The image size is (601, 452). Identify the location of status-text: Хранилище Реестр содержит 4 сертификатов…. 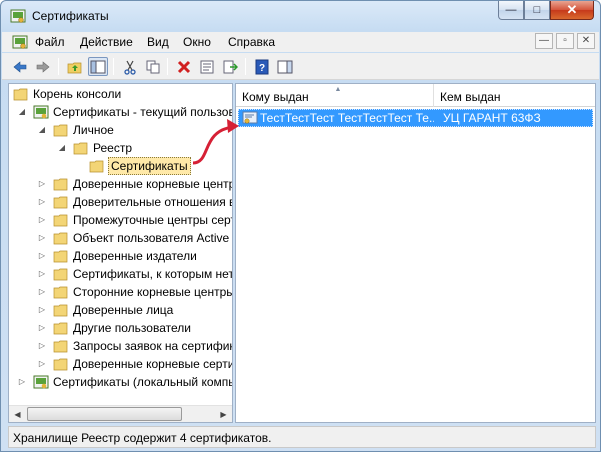
(142, 438).